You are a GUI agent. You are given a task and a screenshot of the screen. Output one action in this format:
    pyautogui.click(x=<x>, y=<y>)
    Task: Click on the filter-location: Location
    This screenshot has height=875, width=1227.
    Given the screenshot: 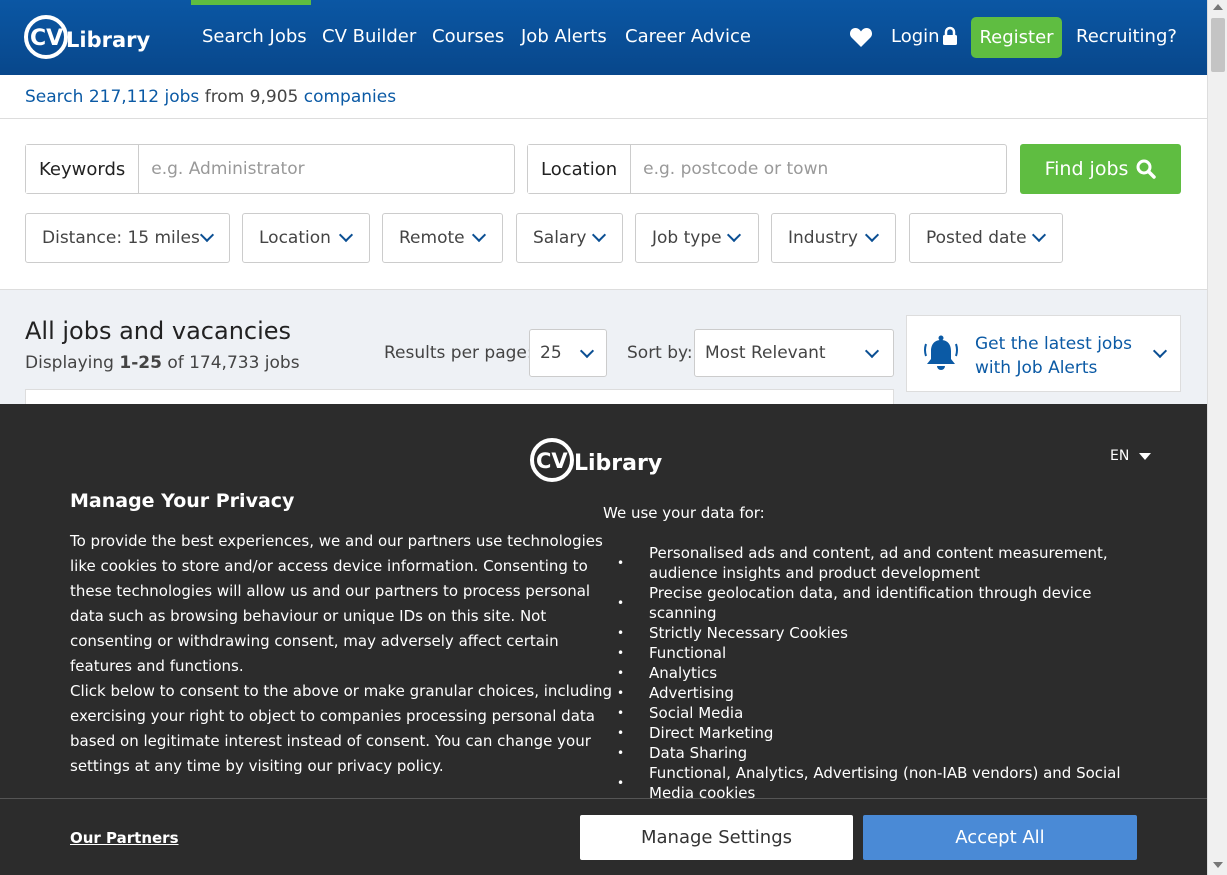 What is the action you would take?
    pyautogui.click(x=306, y=238)
    